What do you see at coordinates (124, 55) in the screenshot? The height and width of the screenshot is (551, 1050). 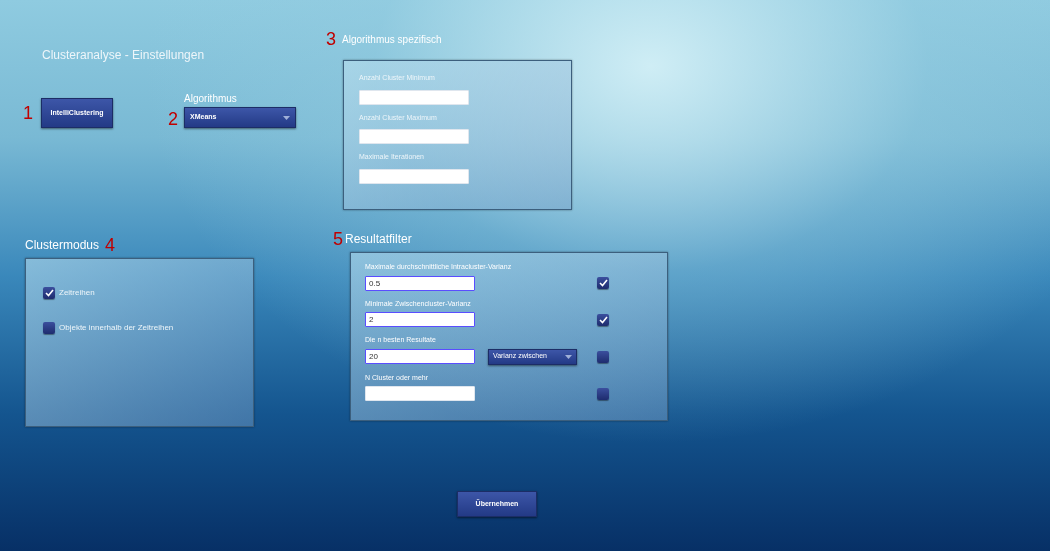 I see `page-title: Clusteranalyse - Einstellungen` at bounding box center [124, 55].